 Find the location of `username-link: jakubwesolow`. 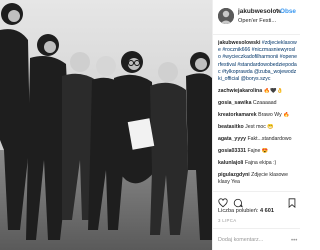

username-link: jakubwesolow is located at coordinates (259, 11).